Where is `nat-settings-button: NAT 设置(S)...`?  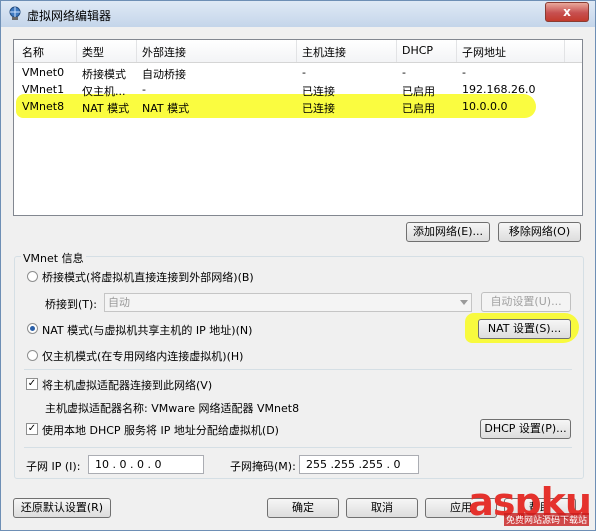
nat-settings-button: NAT 设置(S)... is located at coordinates (524, 329).